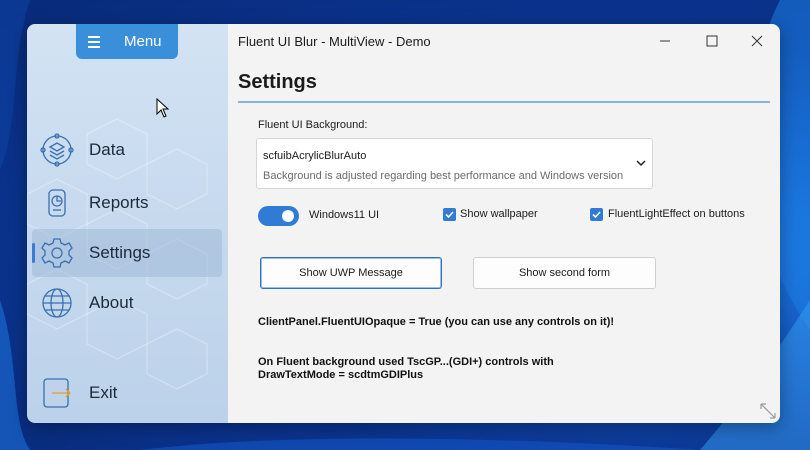 The height and width of the screenshot is (450, 810). What do you see at coordinates (57, 393) in the screenshot?
I see `exit-icon` at bounding box center [57, 393].